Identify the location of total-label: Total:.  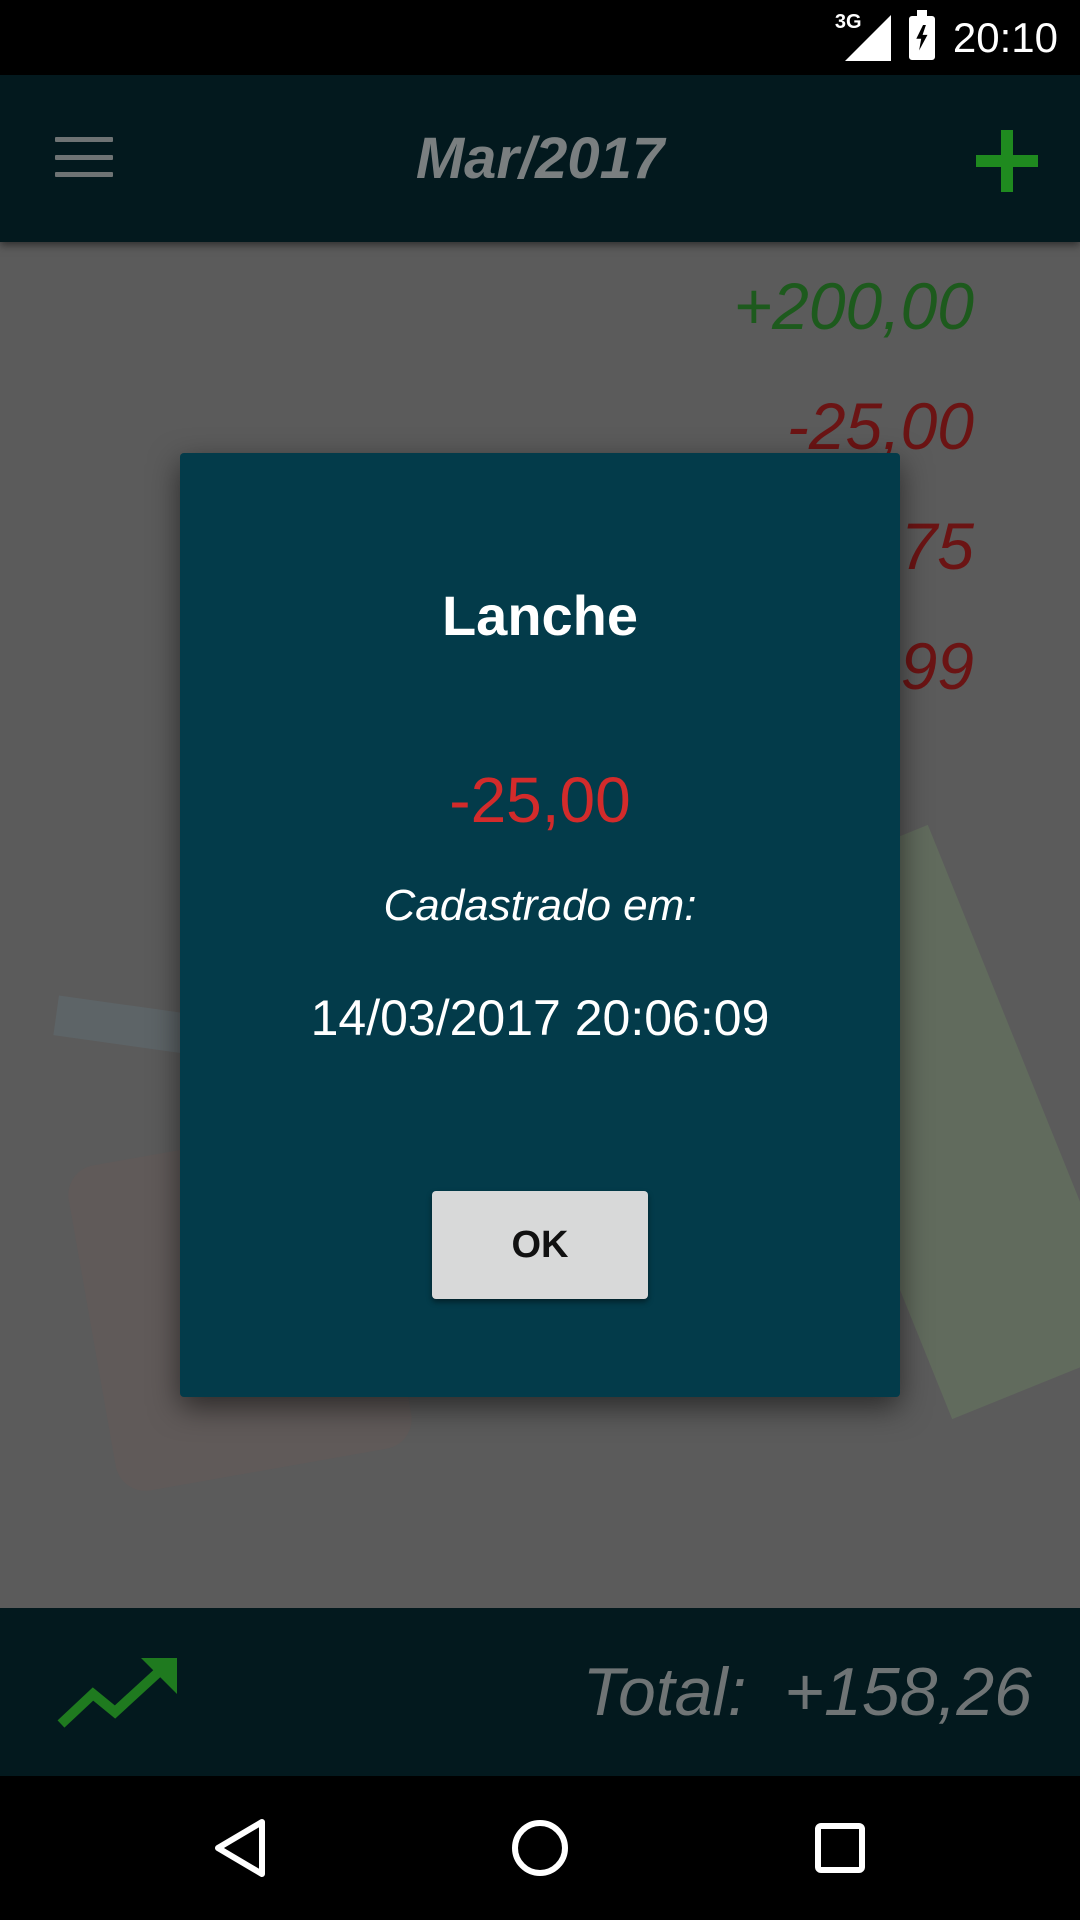
(664, 1692).